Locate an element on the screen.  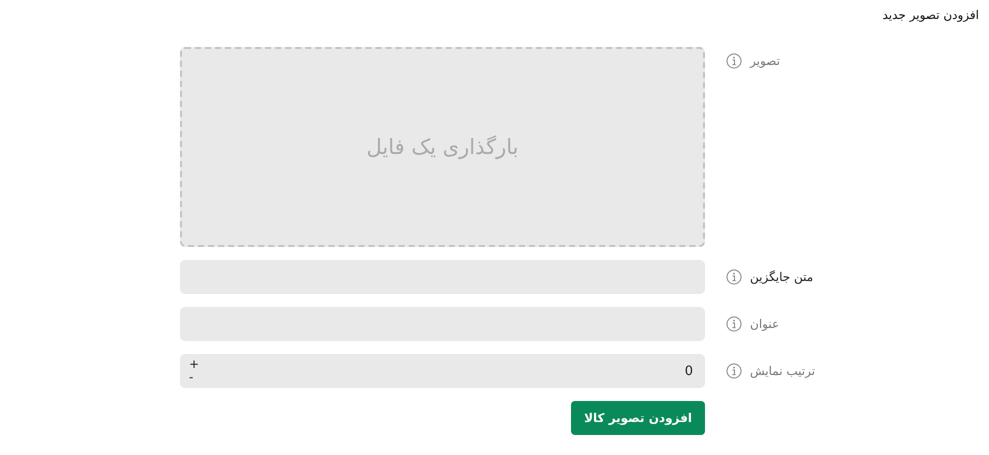
field-label: ترتیب نمایش is located at coordinates (783, 371).